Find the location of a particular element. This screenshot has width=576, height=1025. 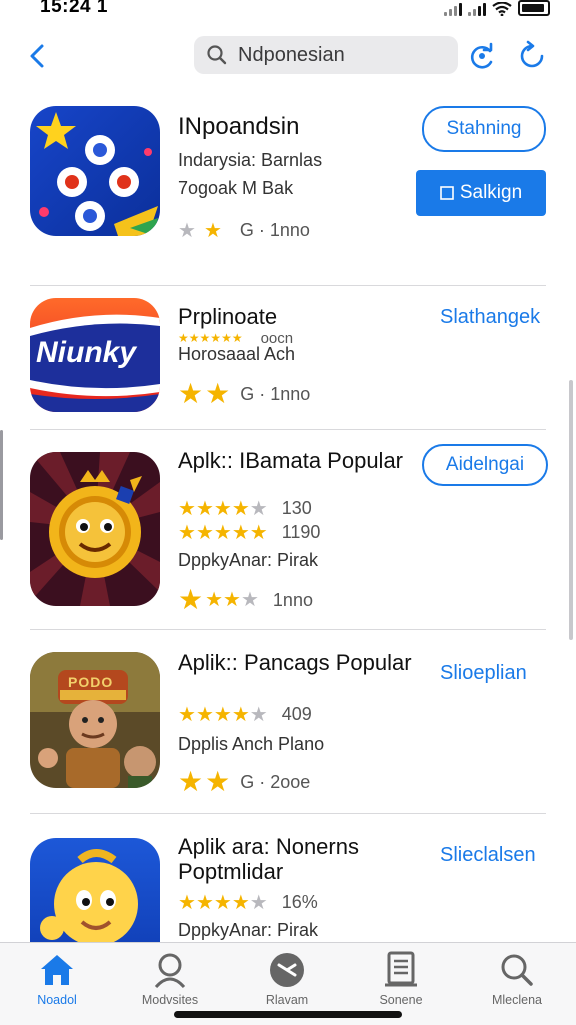

get-button: Slathangek is located at coordinates (490, 317).